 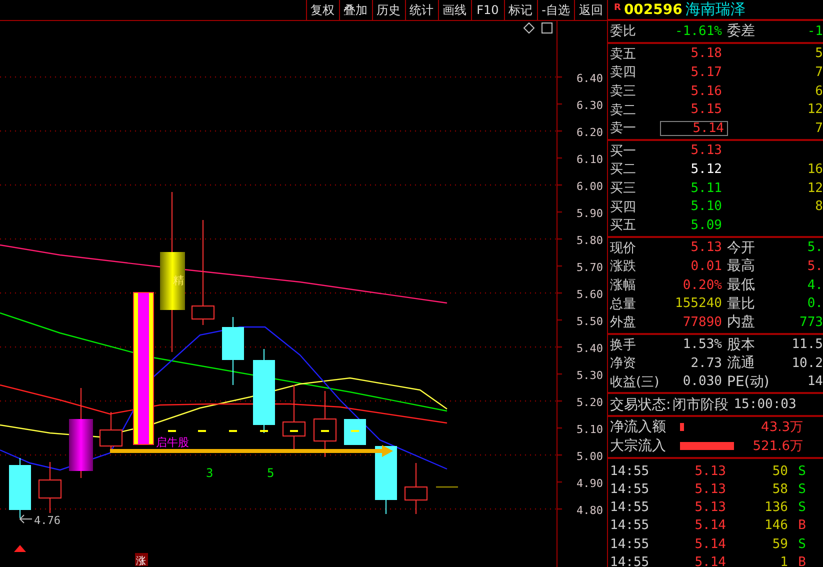 I want to click on flow-value: 43.3万, so click(x=782, y=427).